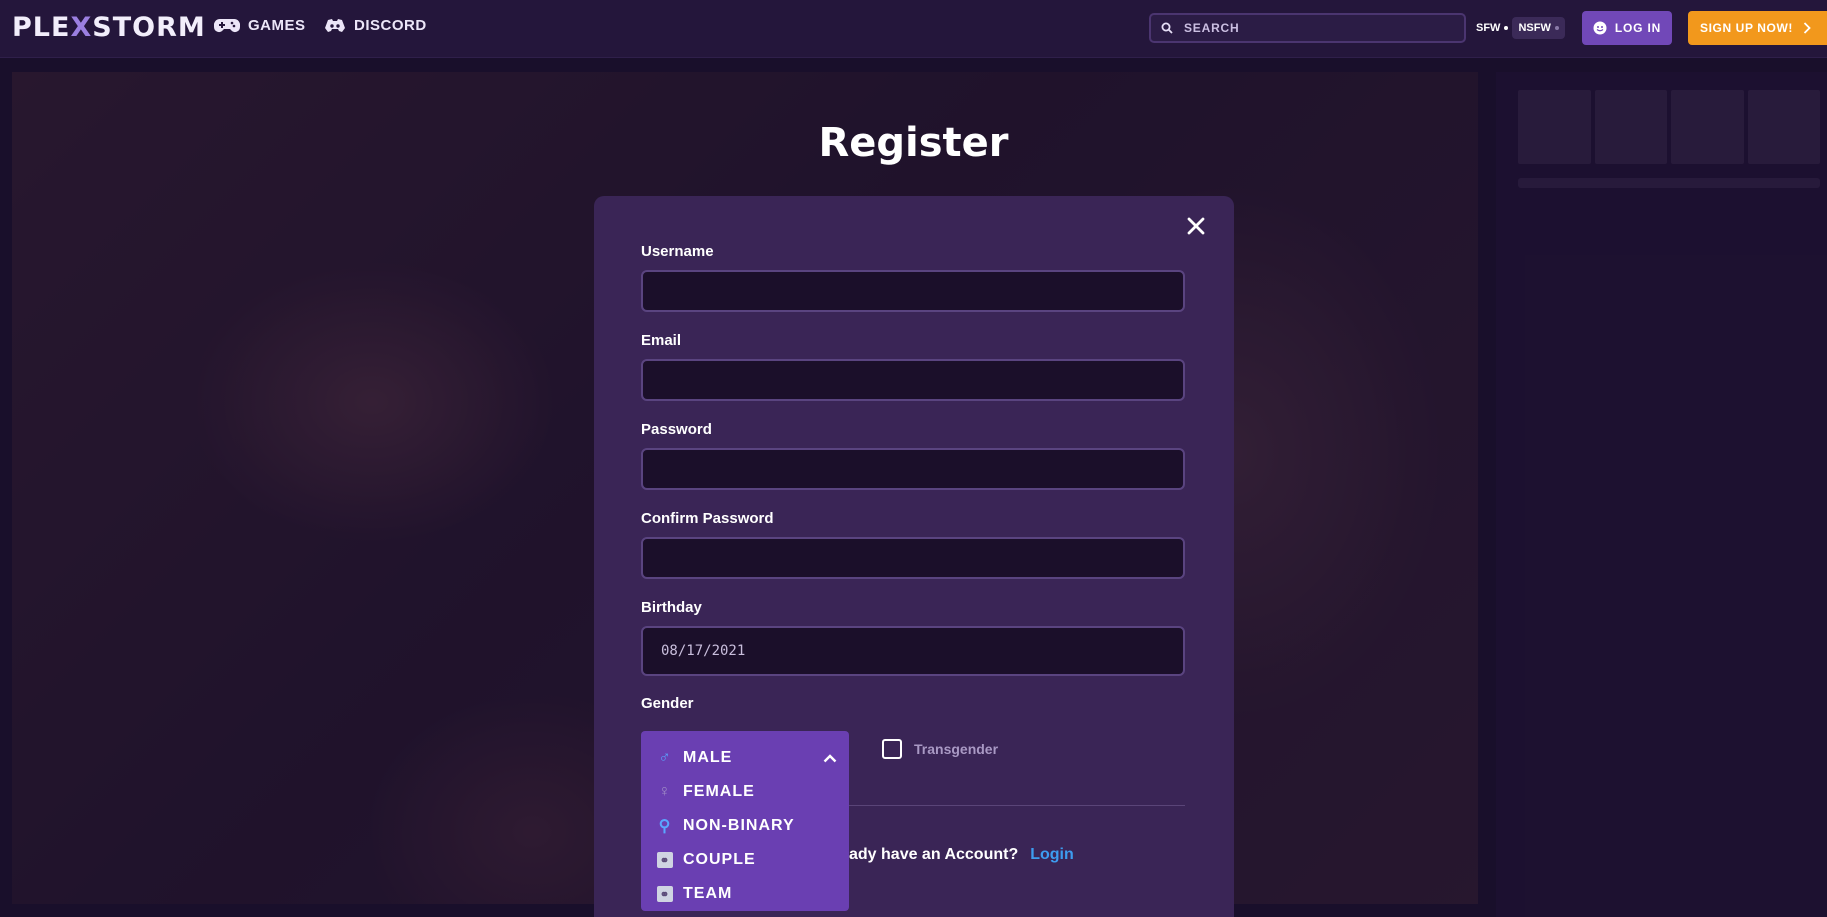  Describe the element at coordinates (913, 143) in the screenshot. I see `page-title: Register` at that location.